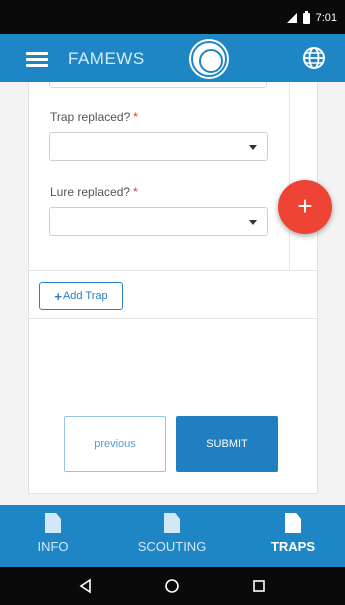 The image size is (345, 605). Describe the element at coordinates (115, 444) in the screenshot. I see `previous-button: previous` at that location.